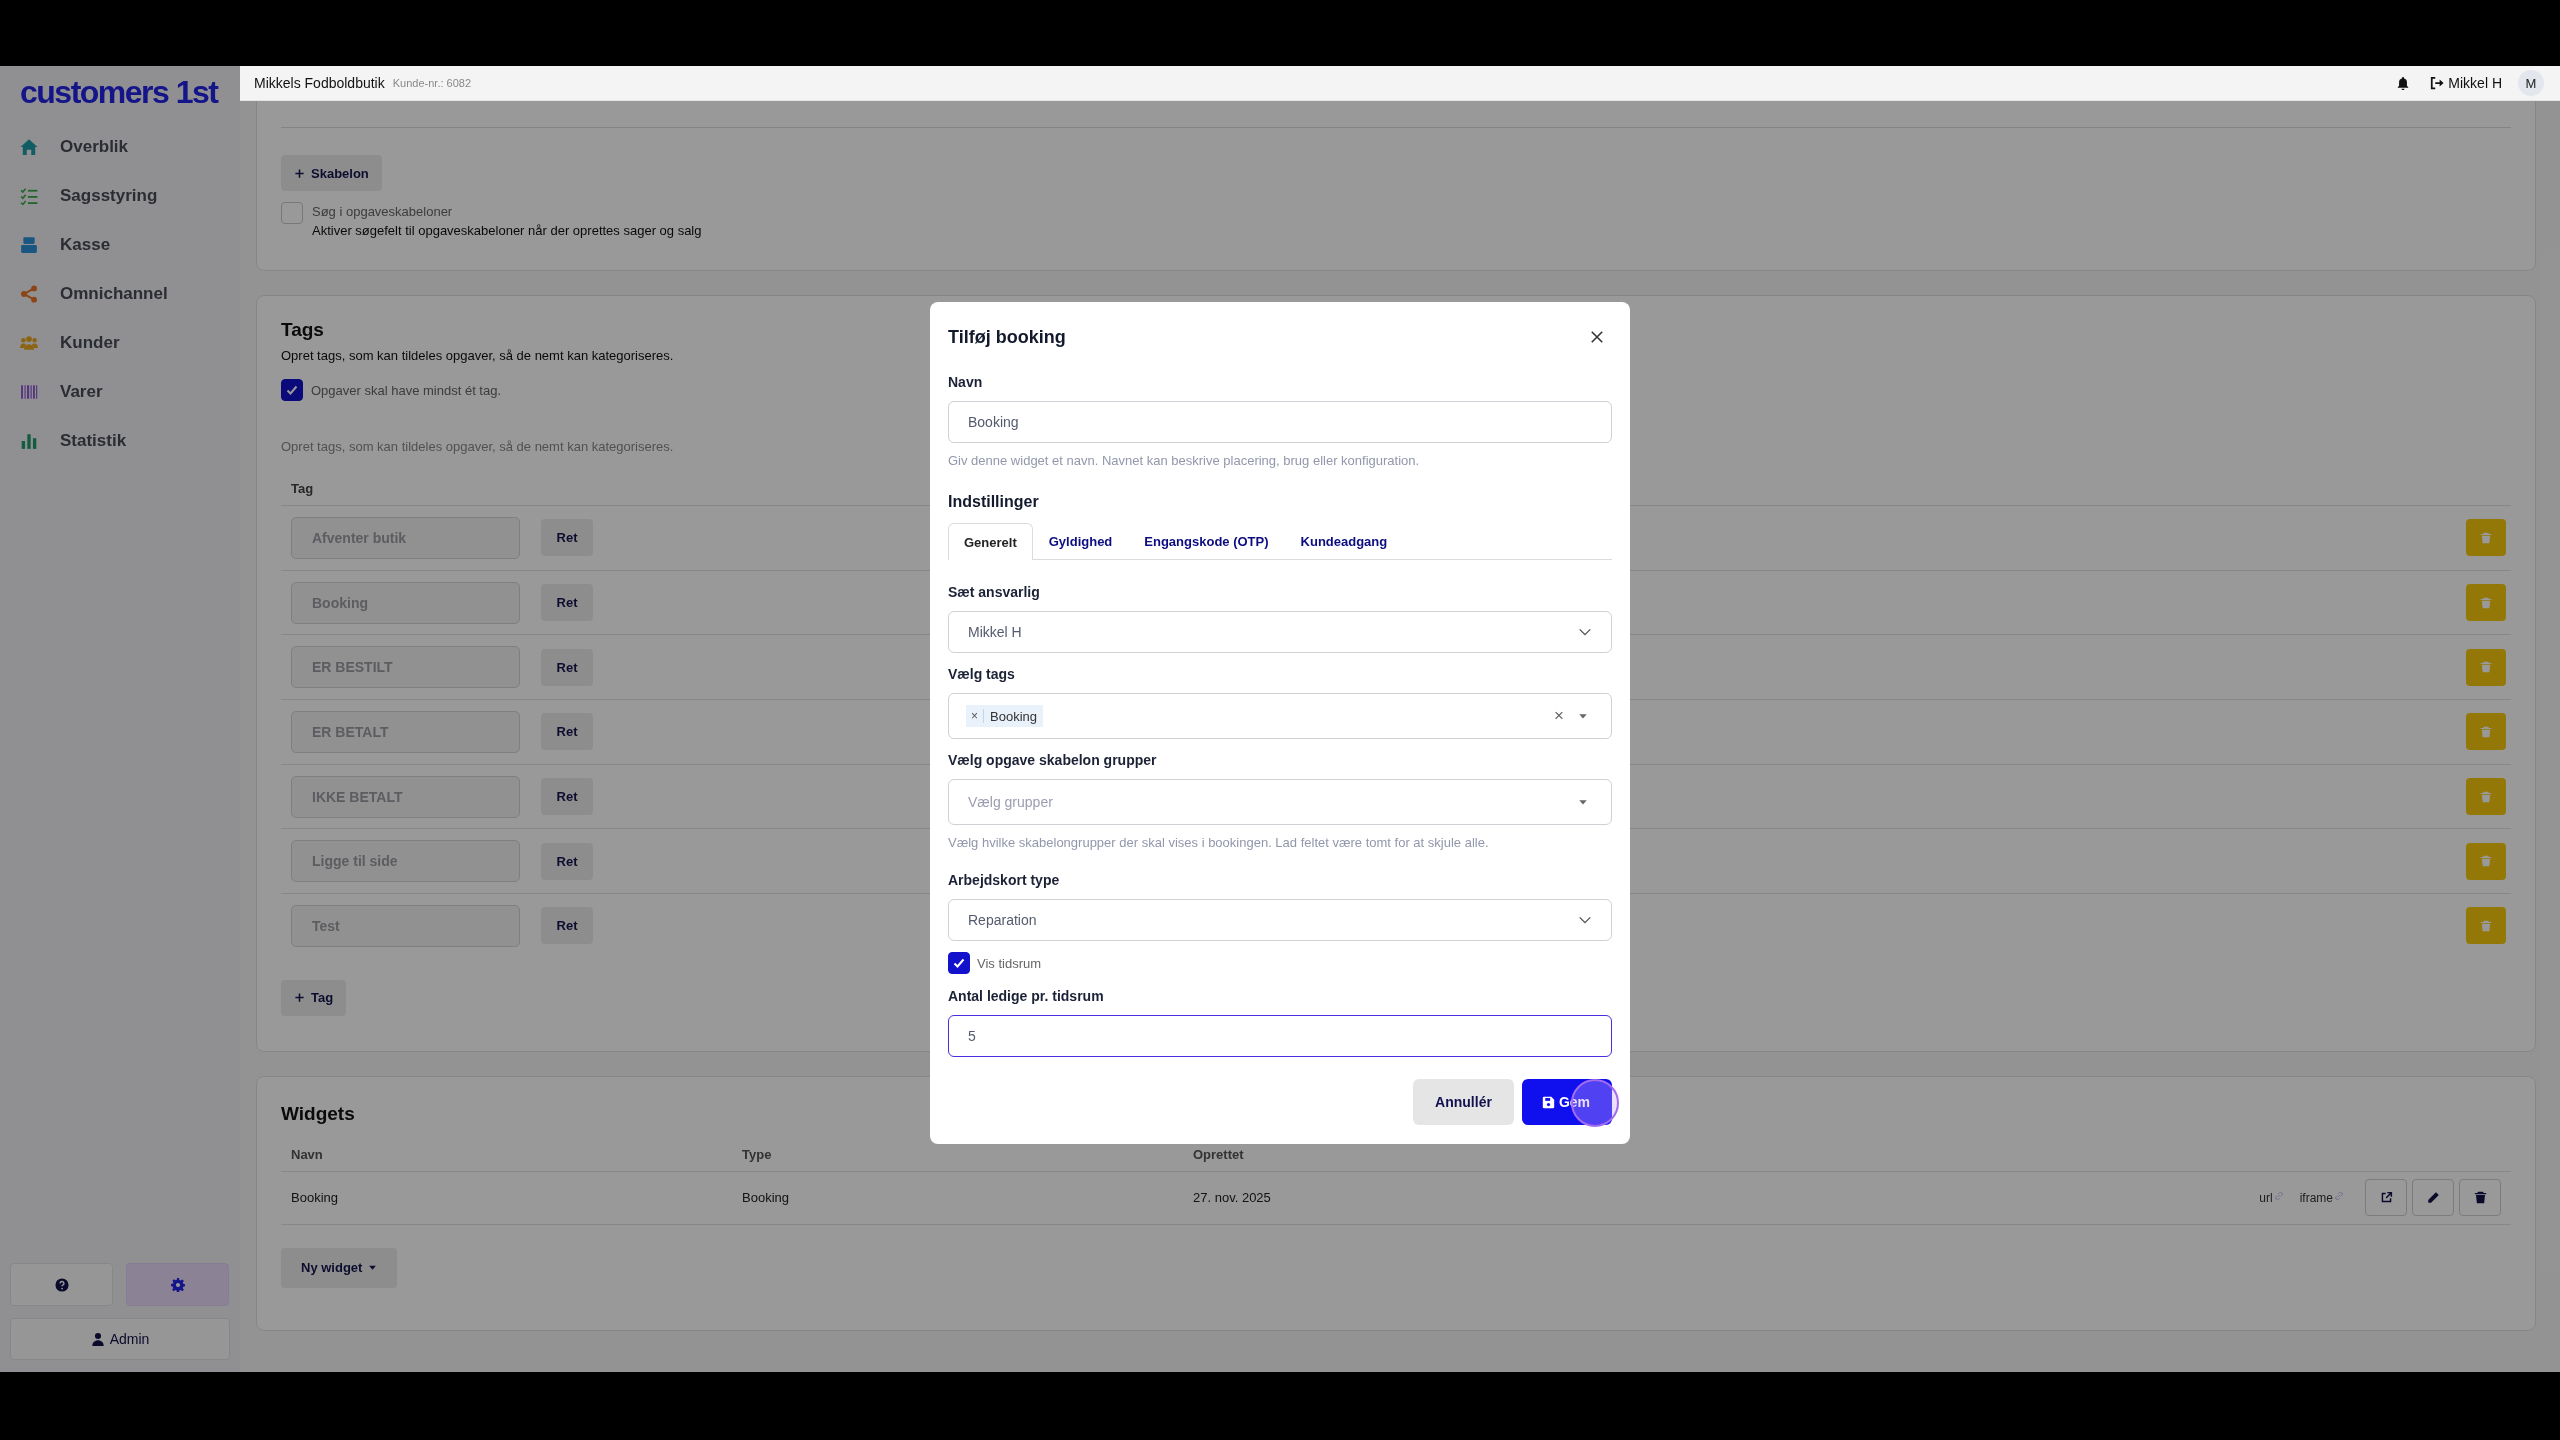 The height and width of the screenshot is (1440, 2560). Describe the element at coordinates (1597, 337) in the screenshot. I see `close-icon` at that location.